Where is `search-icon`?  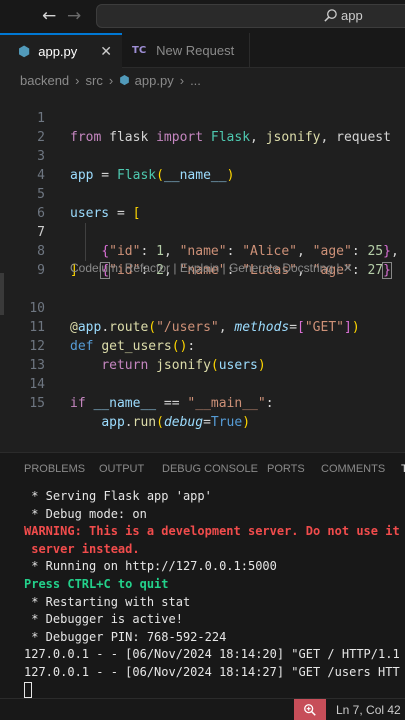 search-icon is located at coordinates (330, 15).